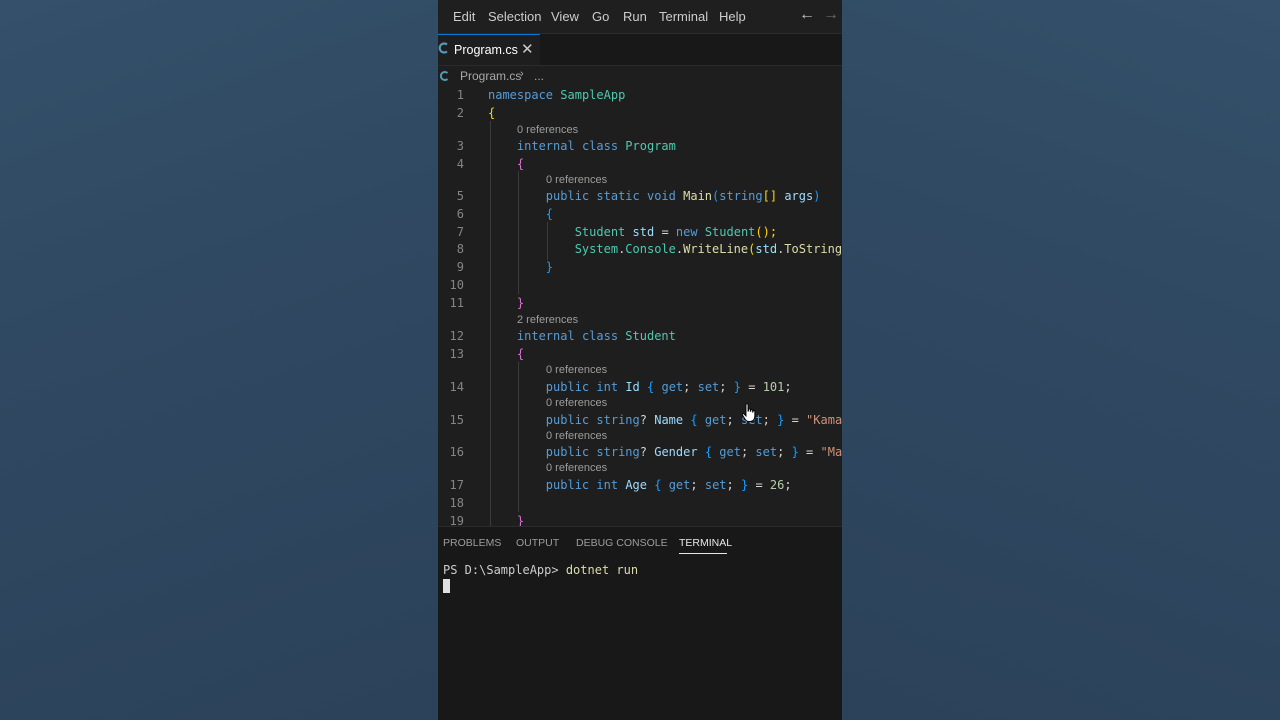  Describe the element at coordinates (596, 249) in the screenshot. I see `type-name: System` at that location.